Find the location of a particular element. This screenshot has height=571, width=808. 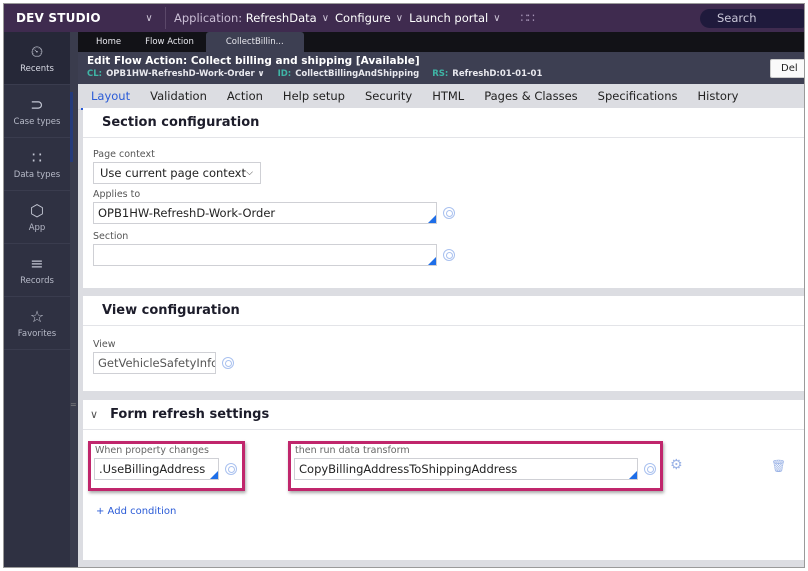

view-value: GetVehicleSafetyInform is located at coordinates (156, 363).